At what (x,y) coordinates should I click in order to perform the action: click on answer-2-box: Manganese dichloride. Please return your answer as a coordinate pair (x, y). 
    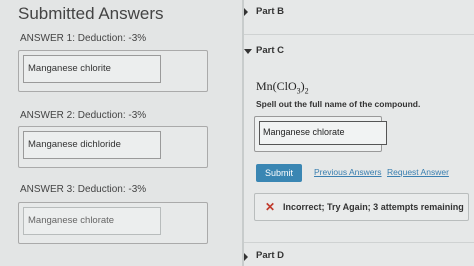
    Looking at the image, I should click on (113, 147).